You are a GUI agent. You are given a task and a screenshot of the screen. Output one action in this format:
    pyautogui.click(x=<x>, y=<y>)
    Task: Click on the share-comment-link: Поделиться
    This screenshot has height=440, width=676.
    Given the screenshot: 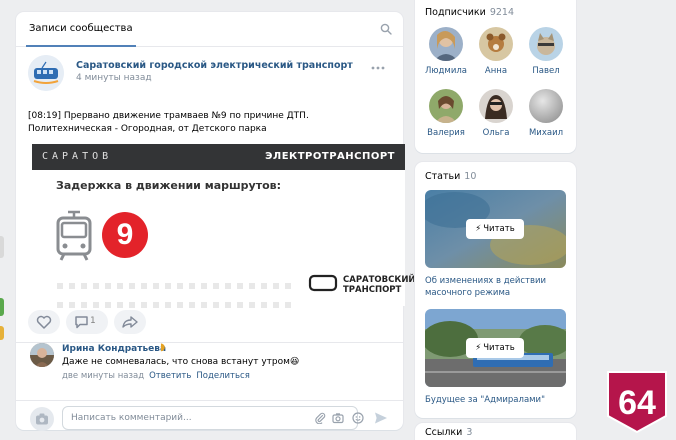 What is the action you would take?
    pyautogui.click(x=222, y=376)
    